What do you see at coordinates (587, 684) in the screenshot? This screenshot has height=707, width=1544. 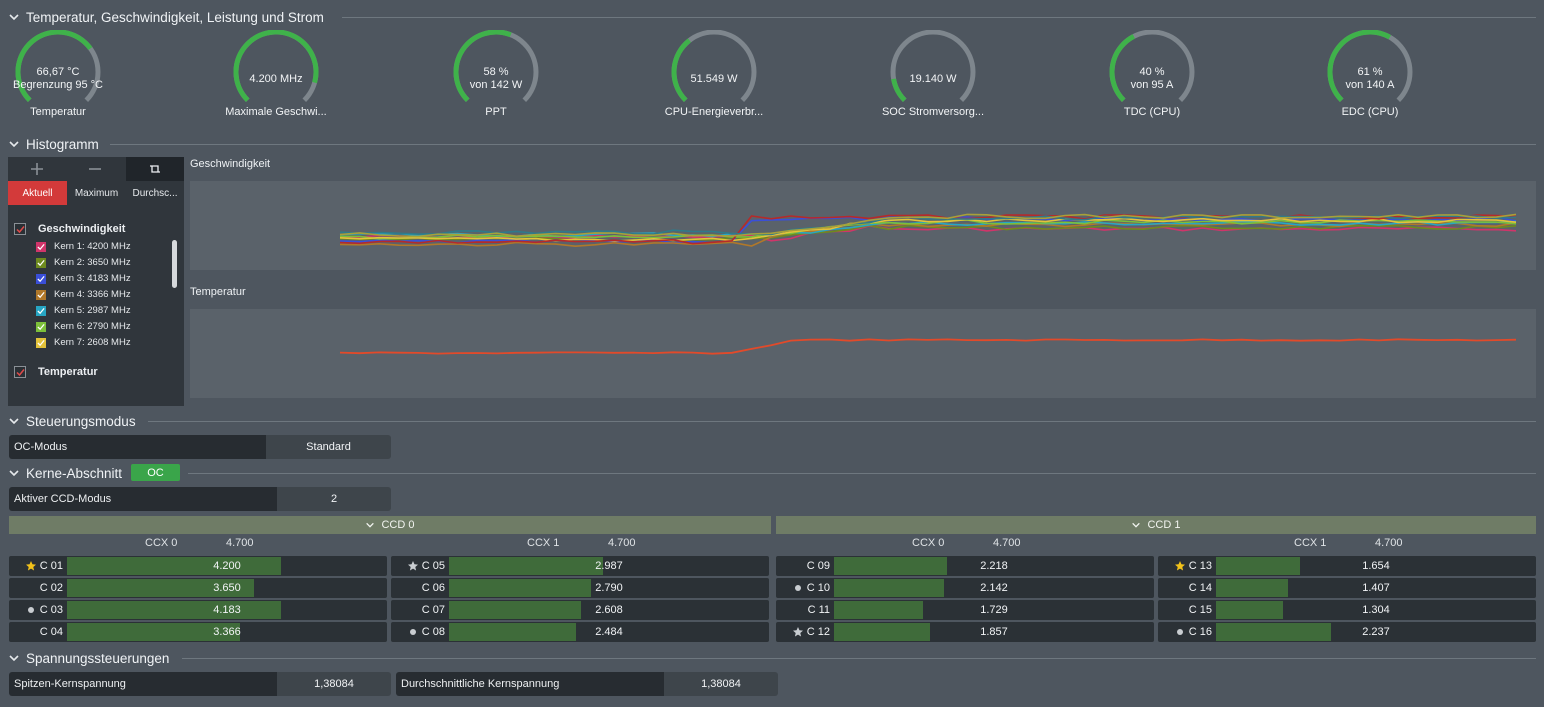 I see `avg-voltage-field: Durchschnittliche Kernspannung 1,38084` at bounding box center [587, 684].